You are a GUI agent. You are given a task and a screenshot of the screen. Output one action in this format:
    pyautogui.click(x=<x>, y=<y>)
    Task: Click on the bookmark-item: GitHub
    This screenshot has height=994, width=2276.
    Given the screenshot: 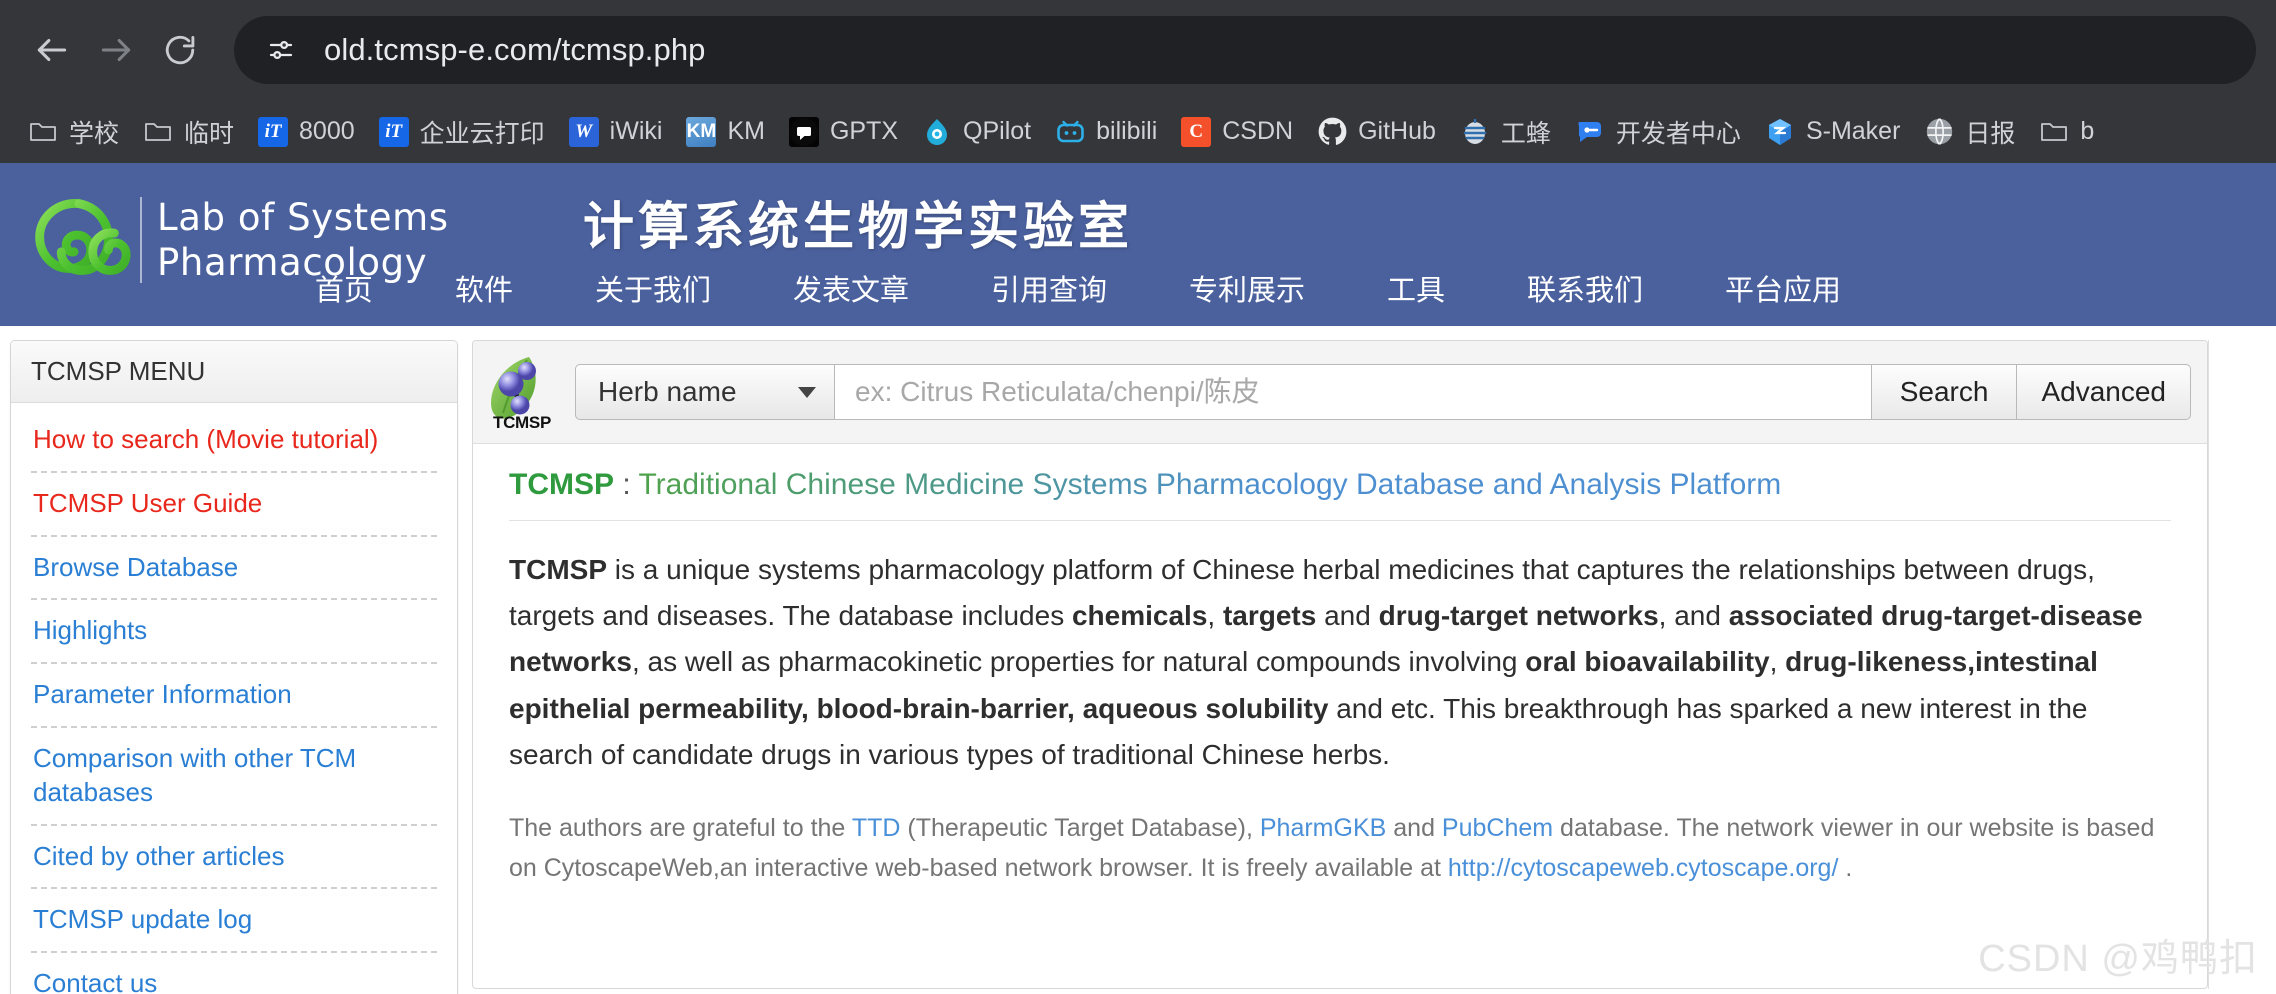 What is the action you would take?
    pyautogui.click(x=1376, y=132)
    